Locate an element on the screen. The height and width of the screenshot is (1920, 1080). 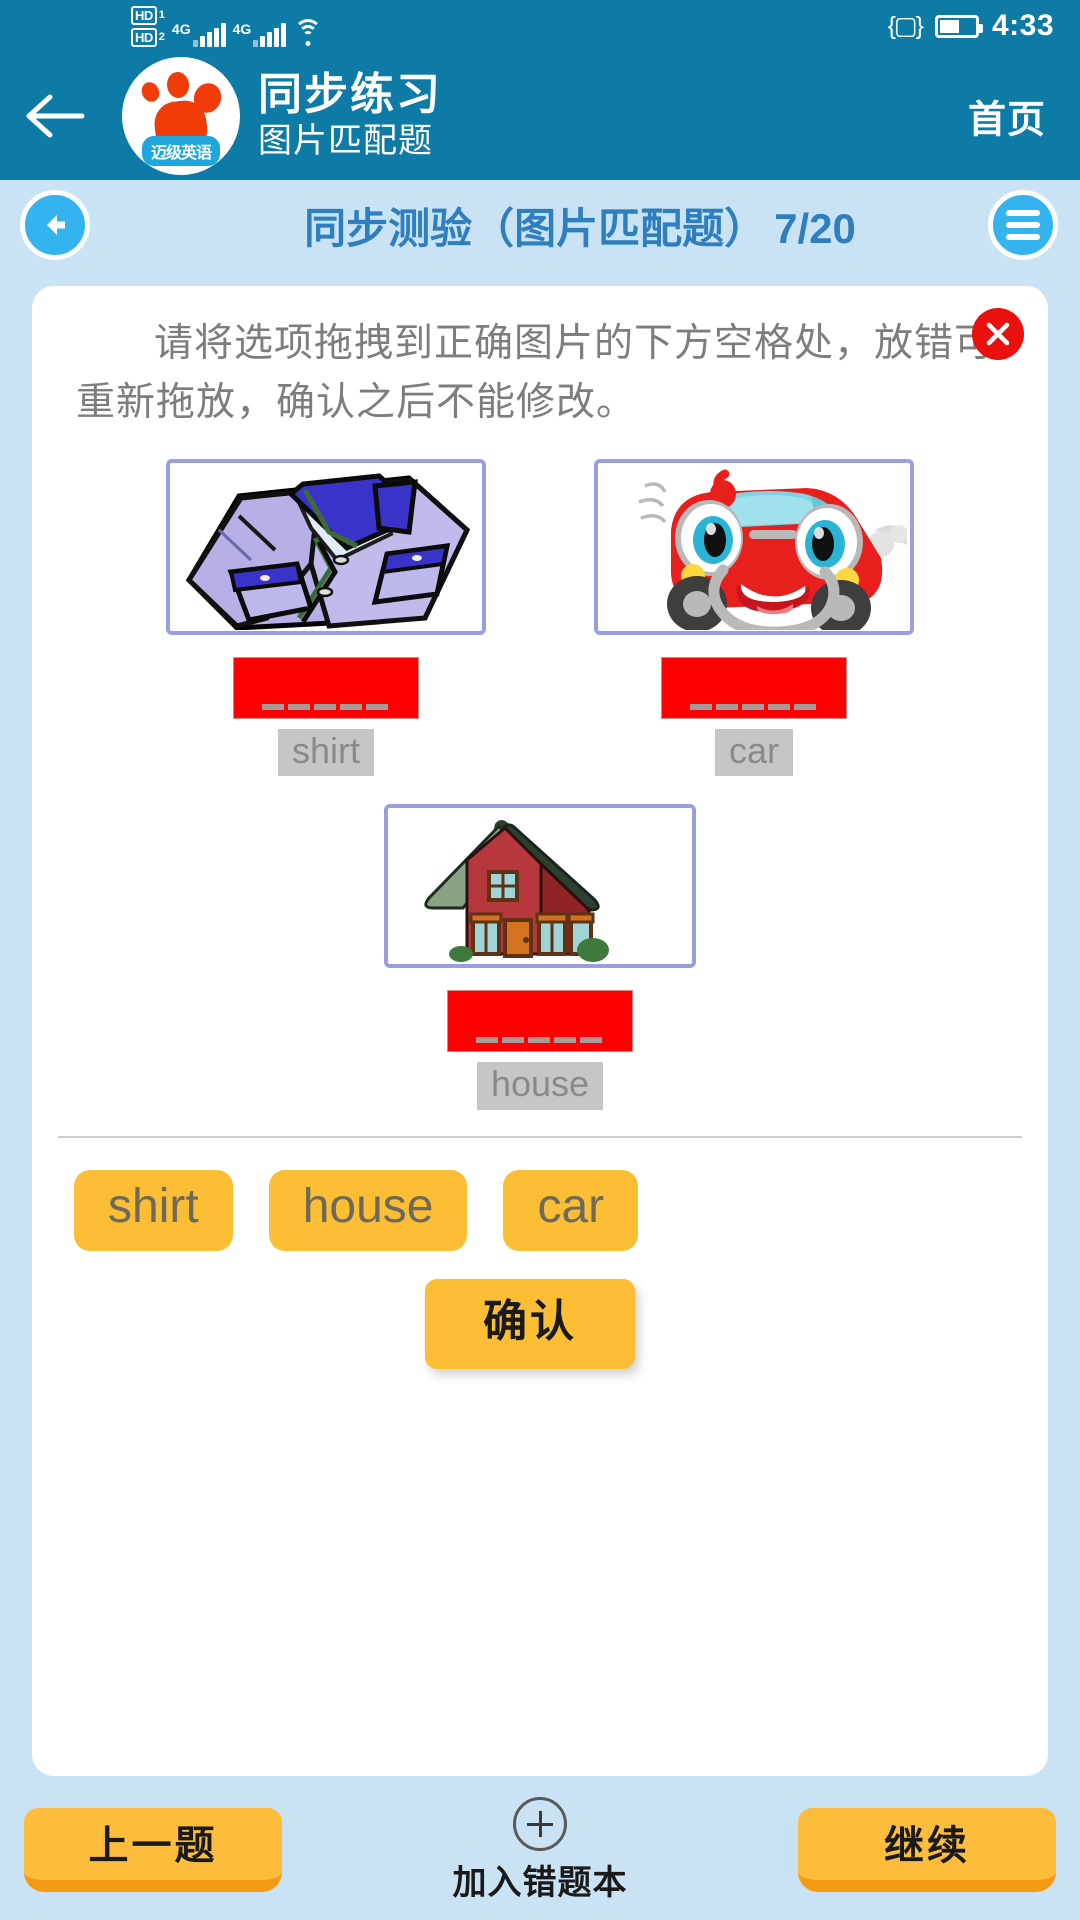
menu-button is located at coordinates (1023, 225).